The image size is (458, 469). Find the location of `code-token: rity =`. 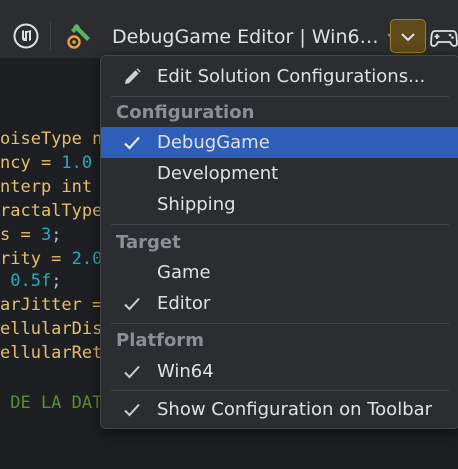

code-token: rity = is located at coordinates (36, 259).